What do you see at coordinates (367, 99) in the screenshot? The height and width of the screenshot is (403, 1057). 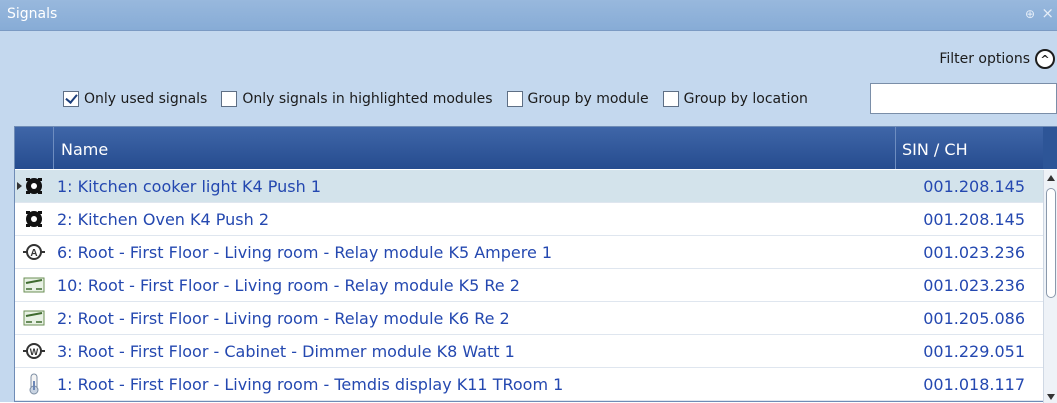 I see `highlighted-modules-label: Only signals in highlighted modules` at bounding box center [367, 99].